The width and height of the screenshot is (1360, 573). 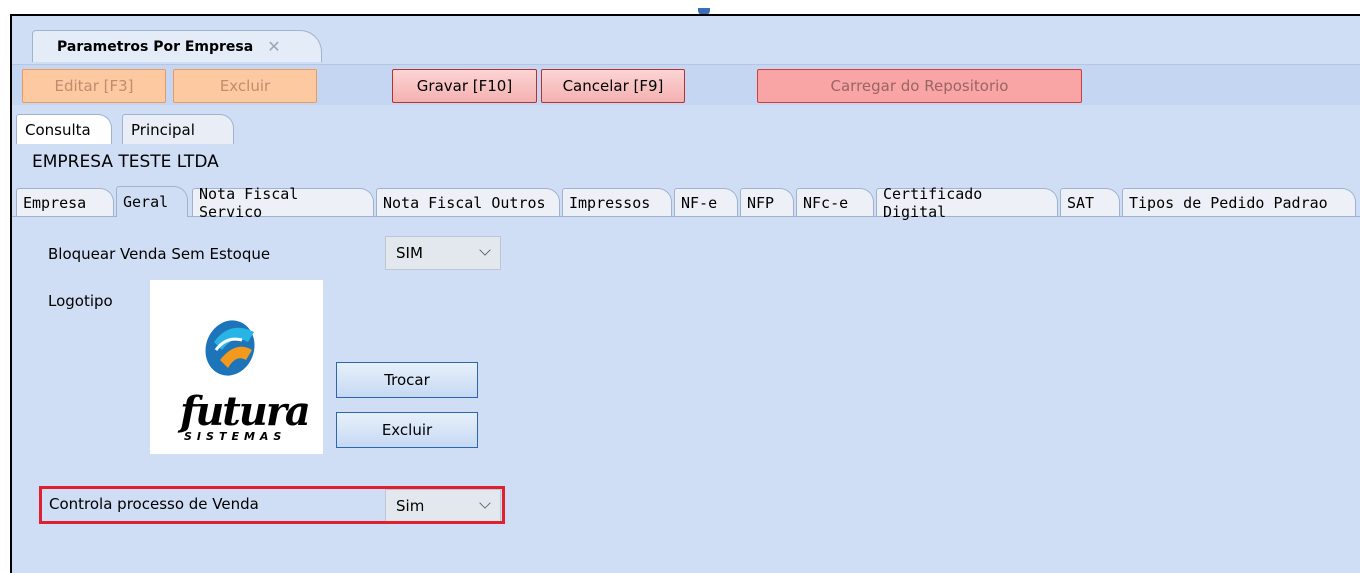 I want to click on tab-nota-fiscal-servico: Nota Fiscal Servico, so click(x=283, y=203).